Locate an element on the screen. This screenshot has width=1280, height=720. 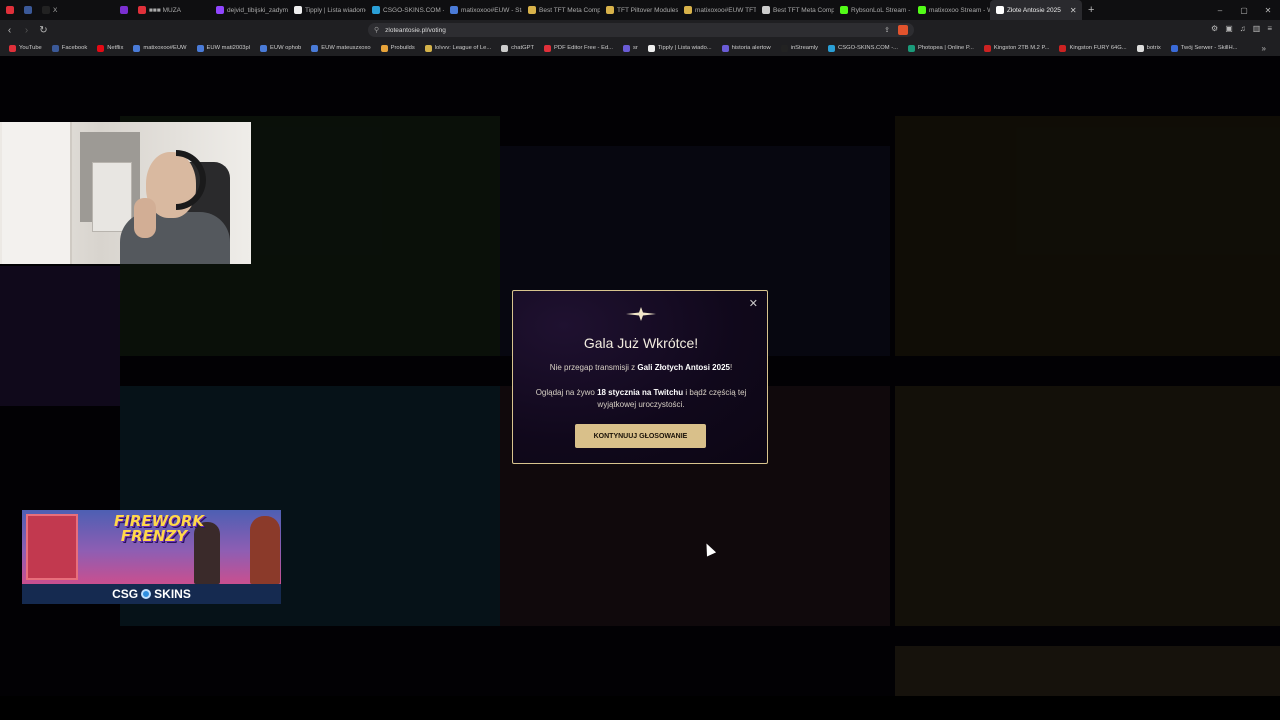
bookmark-item: Netflix is located at coordinates (110, 48).